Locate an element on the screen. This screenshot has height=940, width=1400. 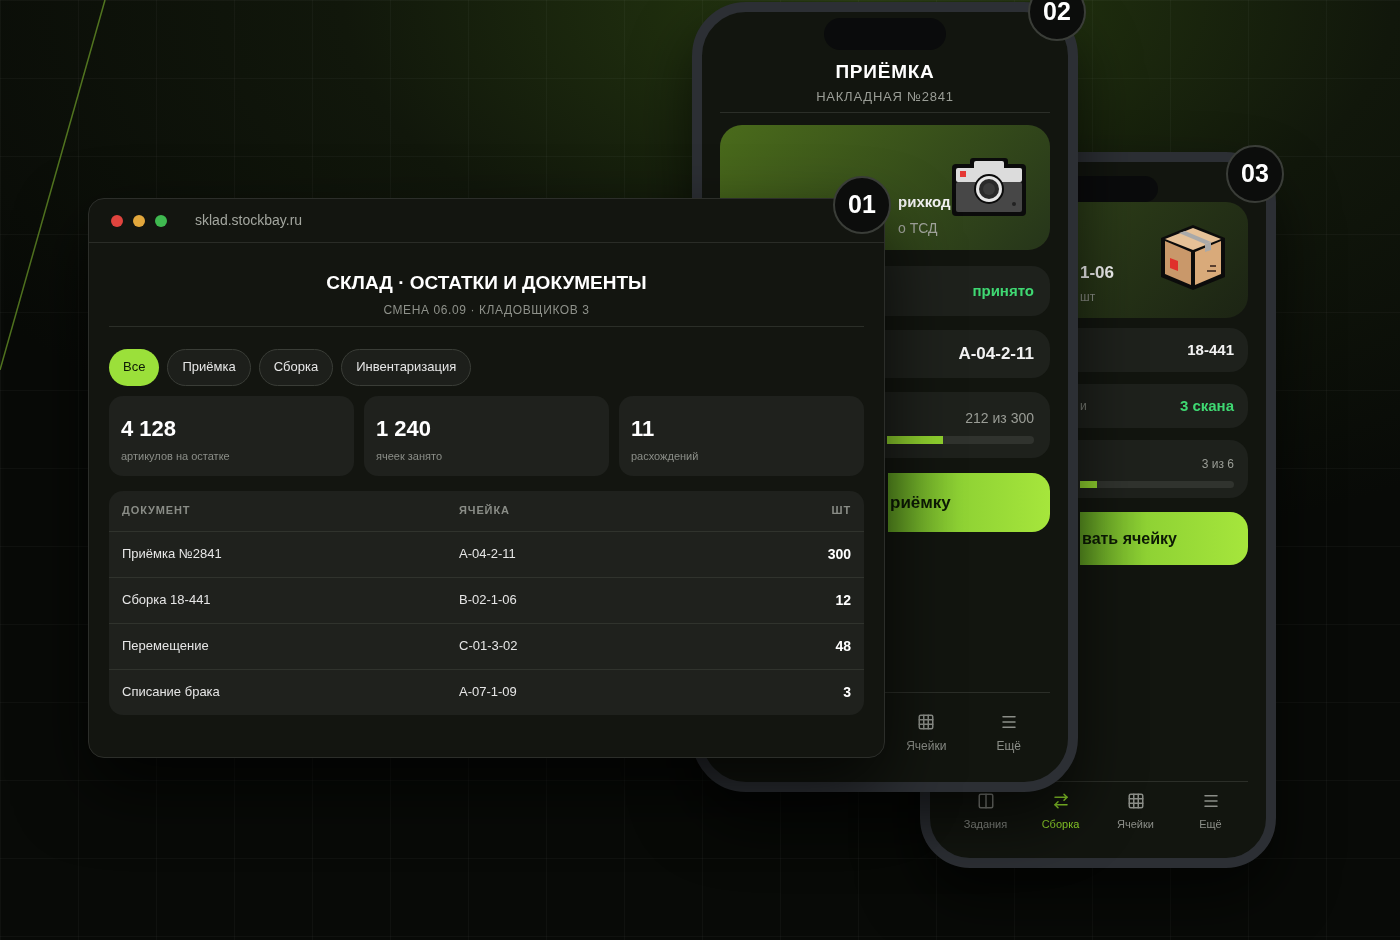
menu-icon is located at coordinates (1008, 722).